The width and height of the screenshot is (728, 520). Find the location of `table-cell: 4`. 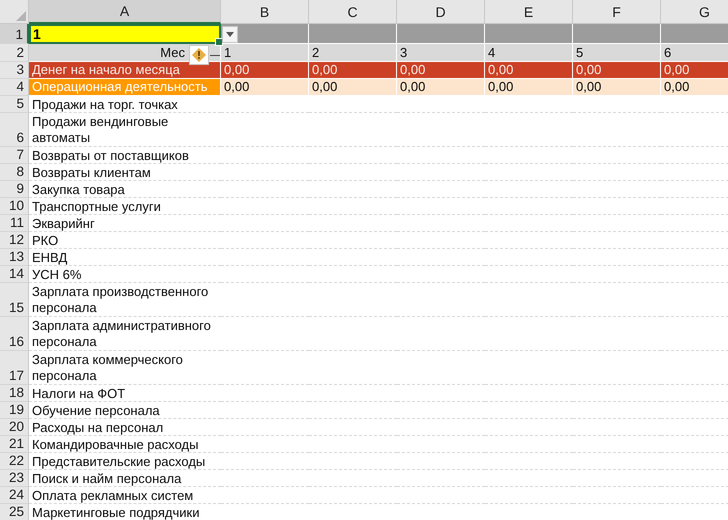

table-cell: 4 is located at coordinates (529, 53).